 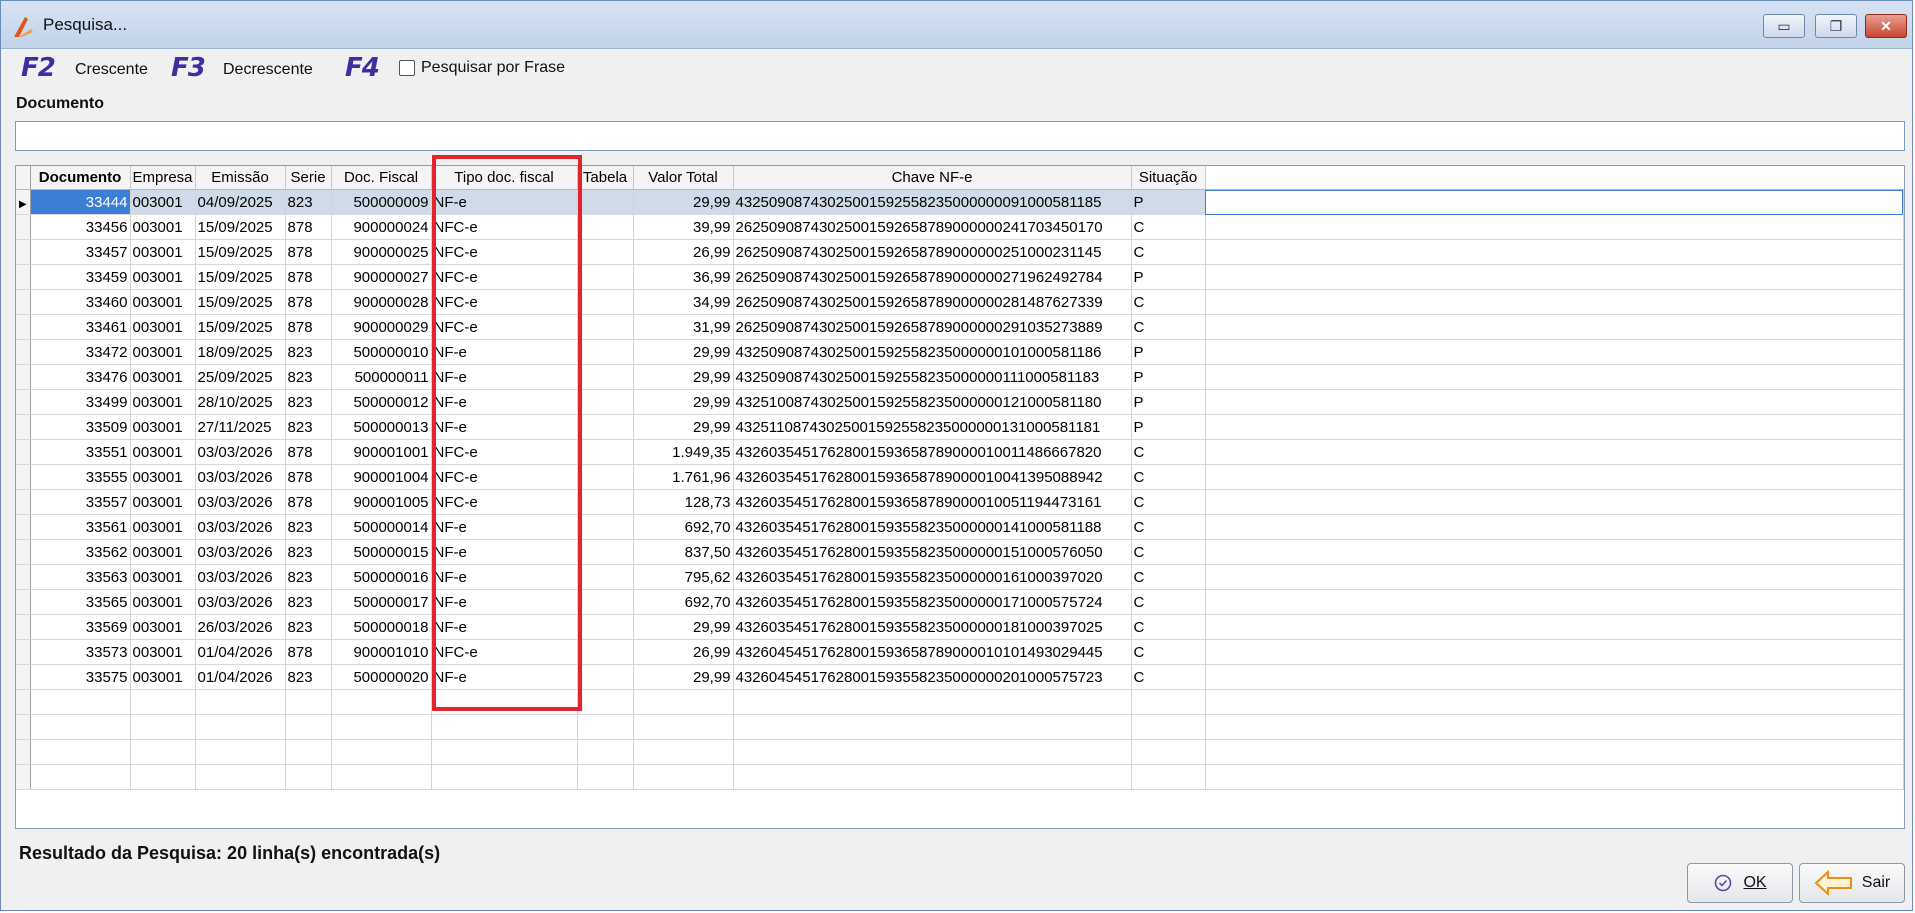 I want to click on cell-valor-total: 1.761,96, so click(x=683, y=477).